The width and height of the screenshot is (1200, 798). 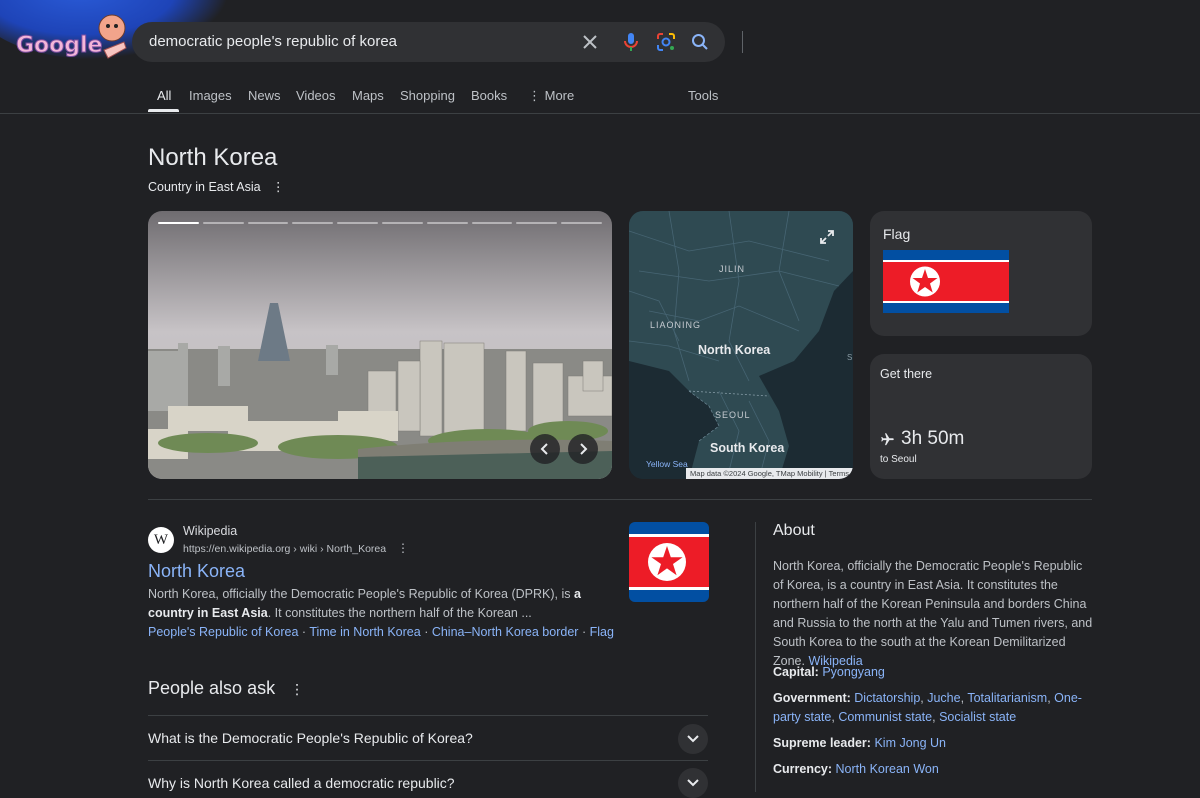 I want to click on tab-images: Images, so click(x=210, y=95).